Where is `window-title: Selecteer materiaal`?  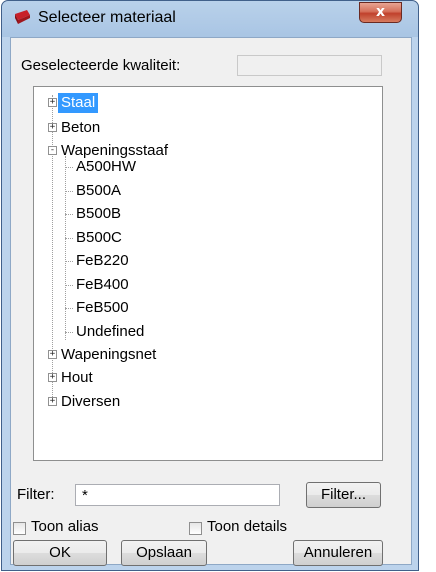
window-title: Selecteer materiaal is located at coordinates (107, 17).